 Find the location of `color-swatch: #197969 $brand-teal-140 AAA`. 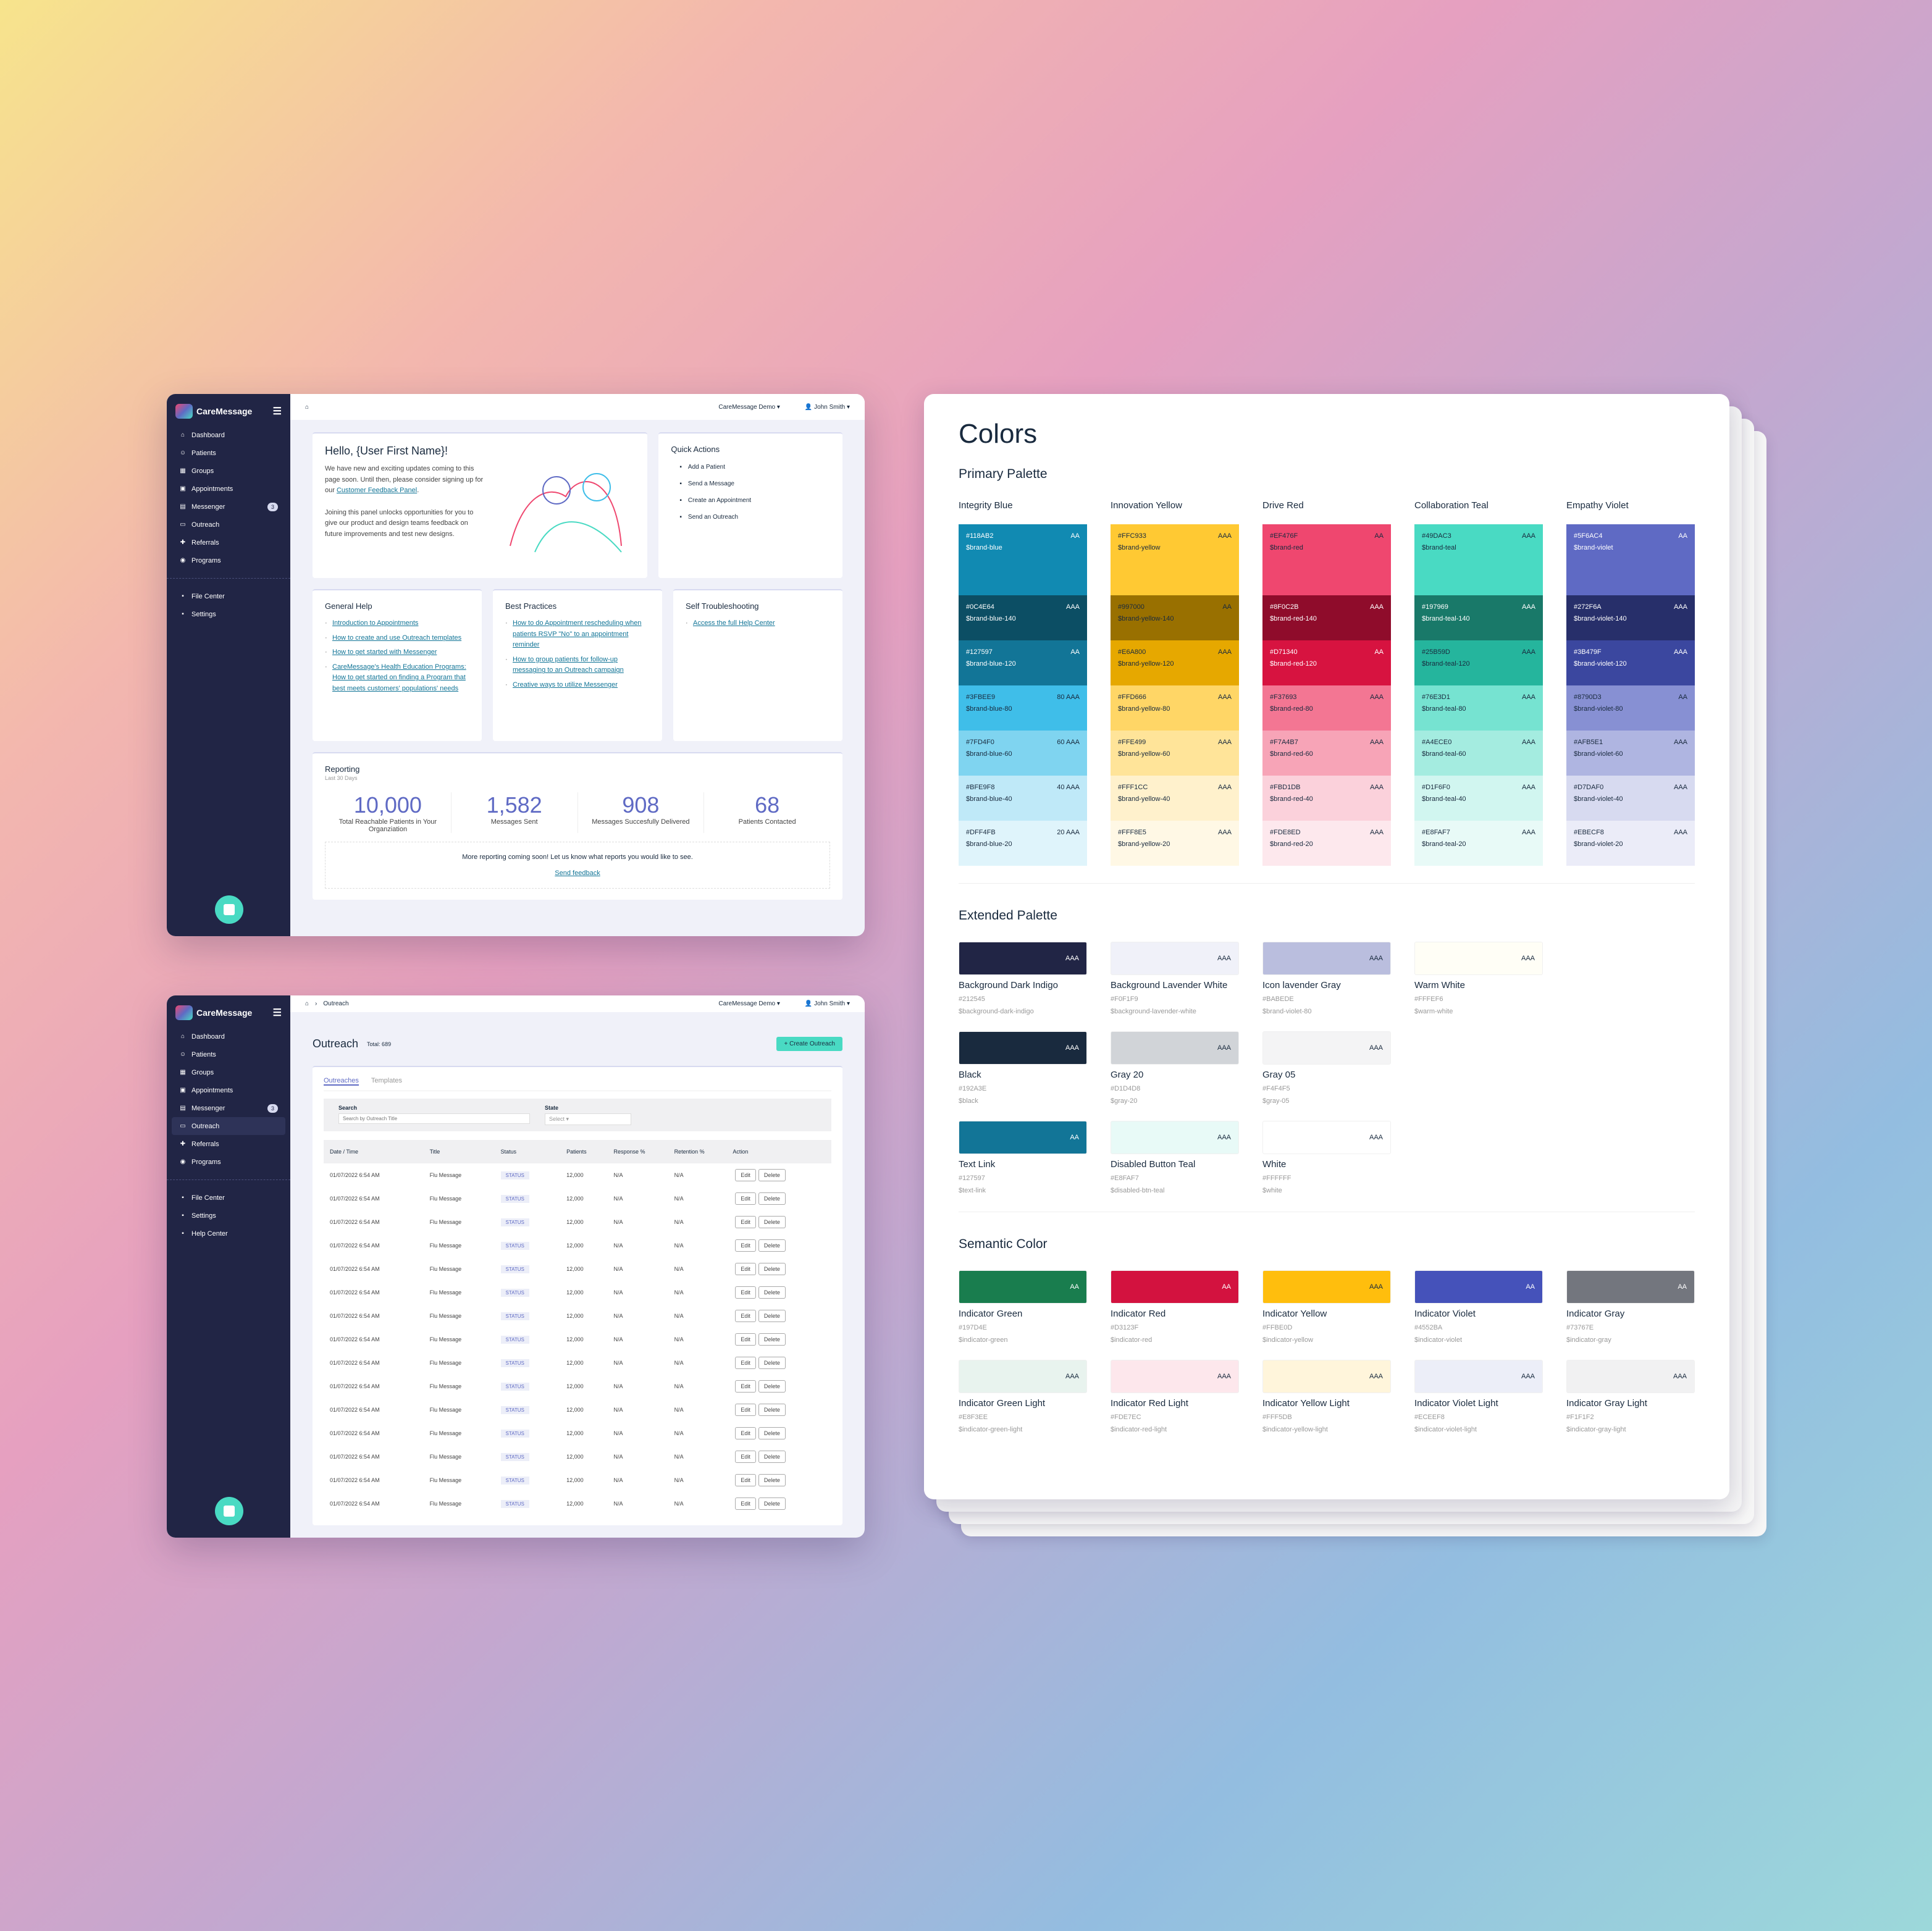

color-swatch: #197969 $brand-teal-140 AAA is located at coordinates (1478, 618).